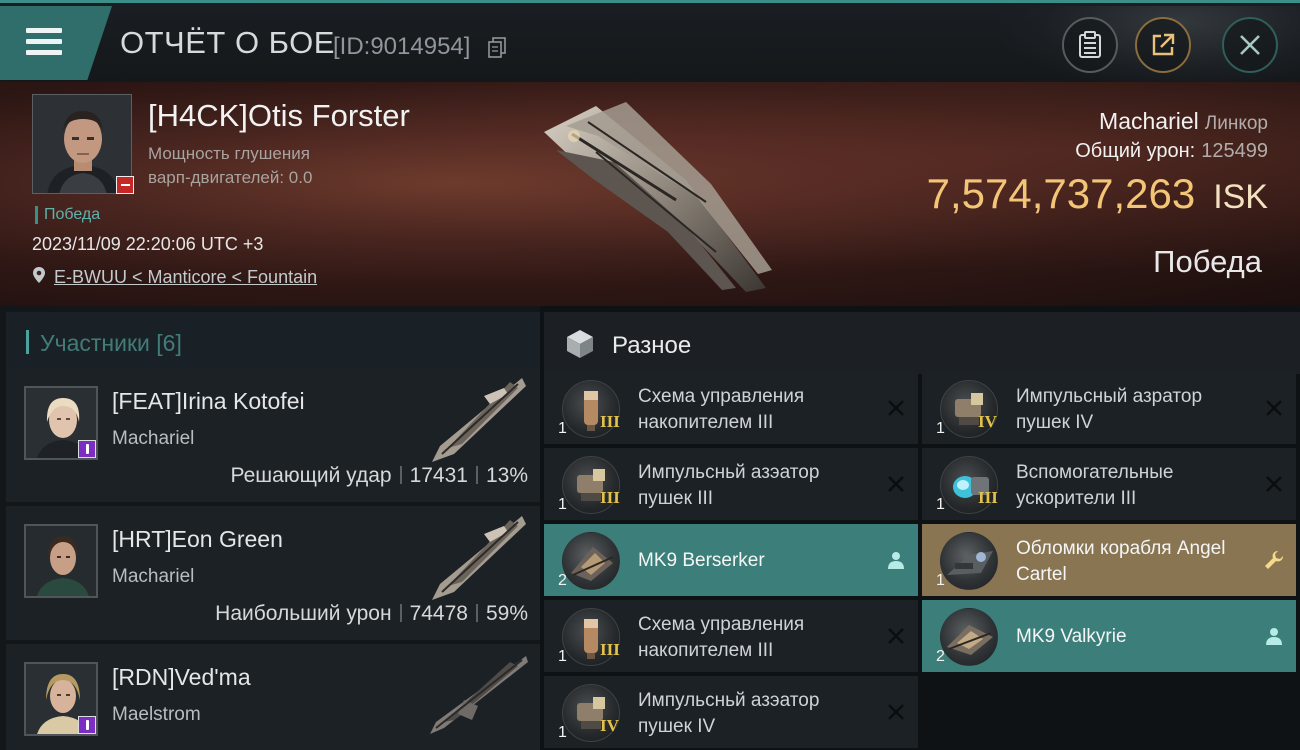 This screenshot has width=1300, height=750. I want to click on close-icon, so click(1250, 45).